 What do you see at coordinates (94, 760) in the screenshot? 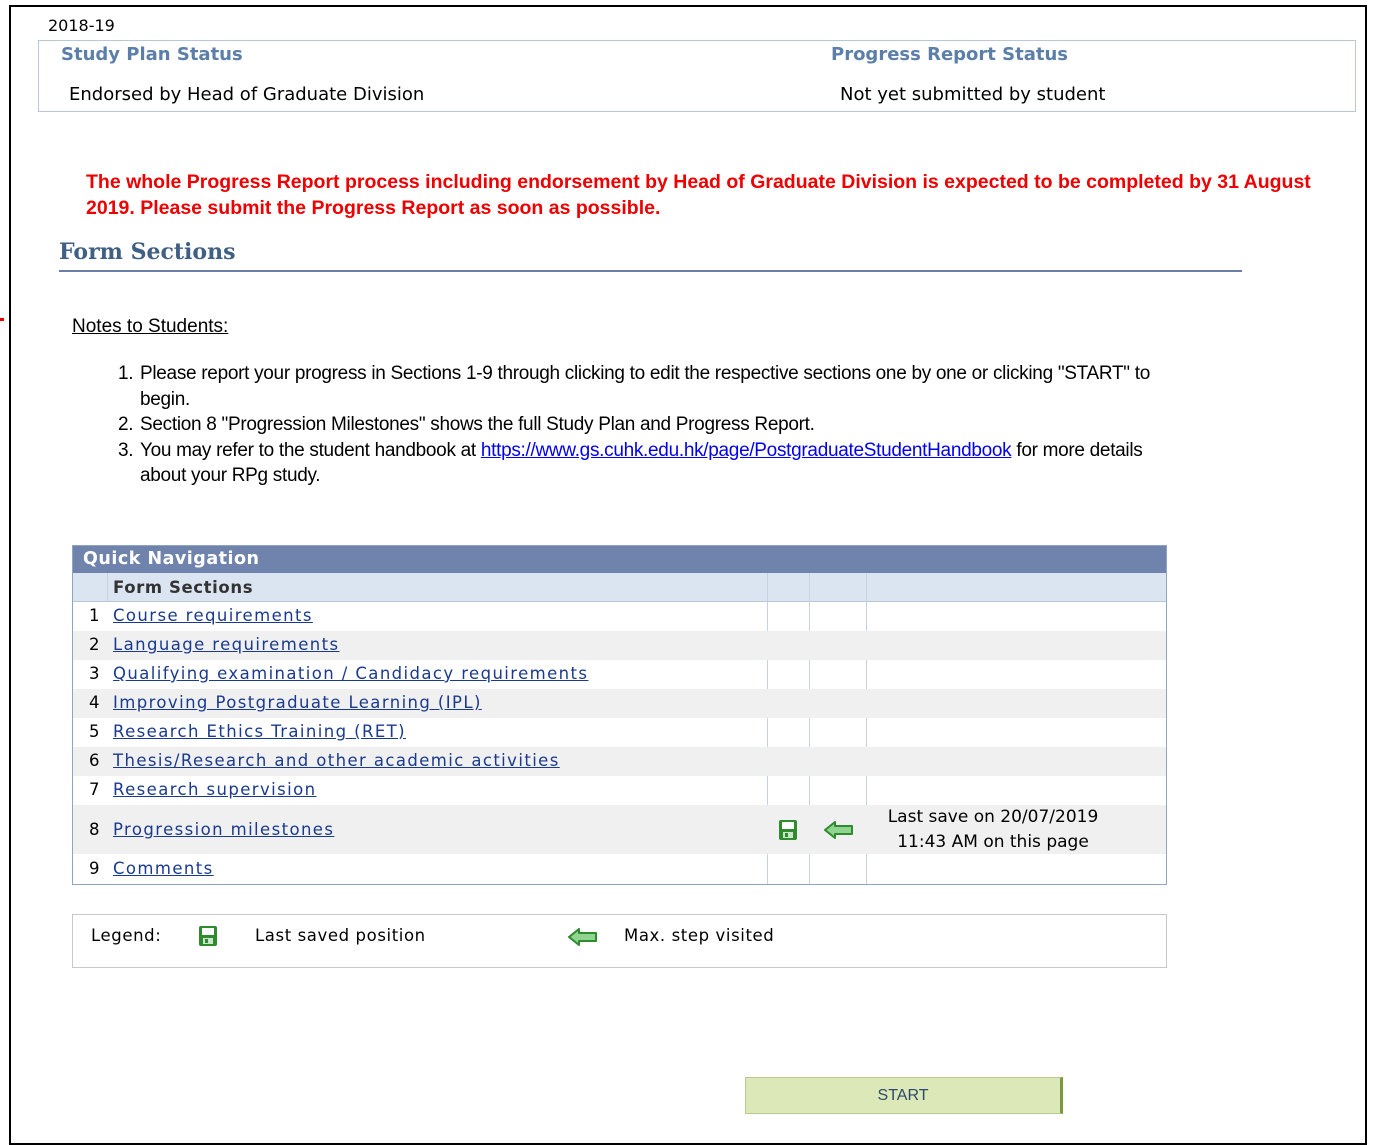
I see `row-number: 6` at bounding box center [94, 760].